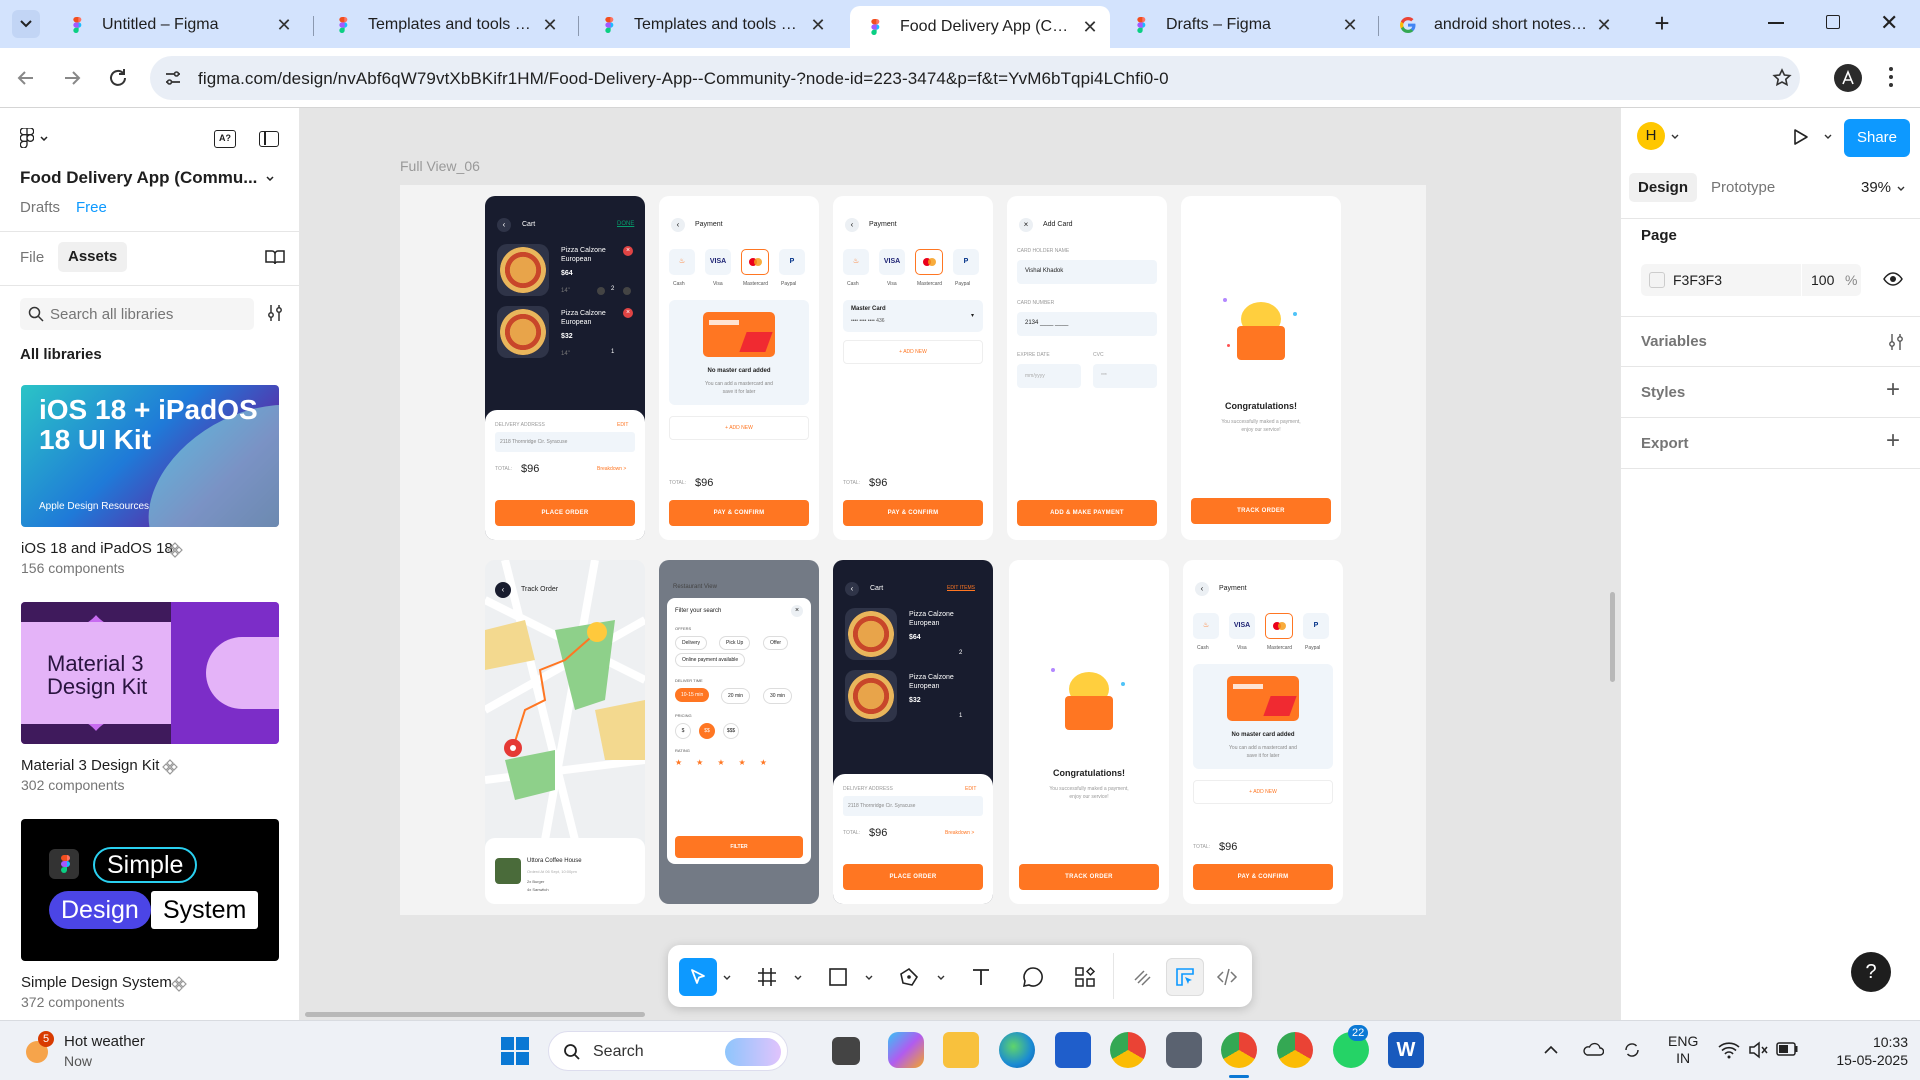 The width and height of the screenshot is (1920, 1080). What do you see at coordinates (565, 513) in the screenshot?
I see `place-order-button: PLACE ORDER` at bounding box center [565, 513].